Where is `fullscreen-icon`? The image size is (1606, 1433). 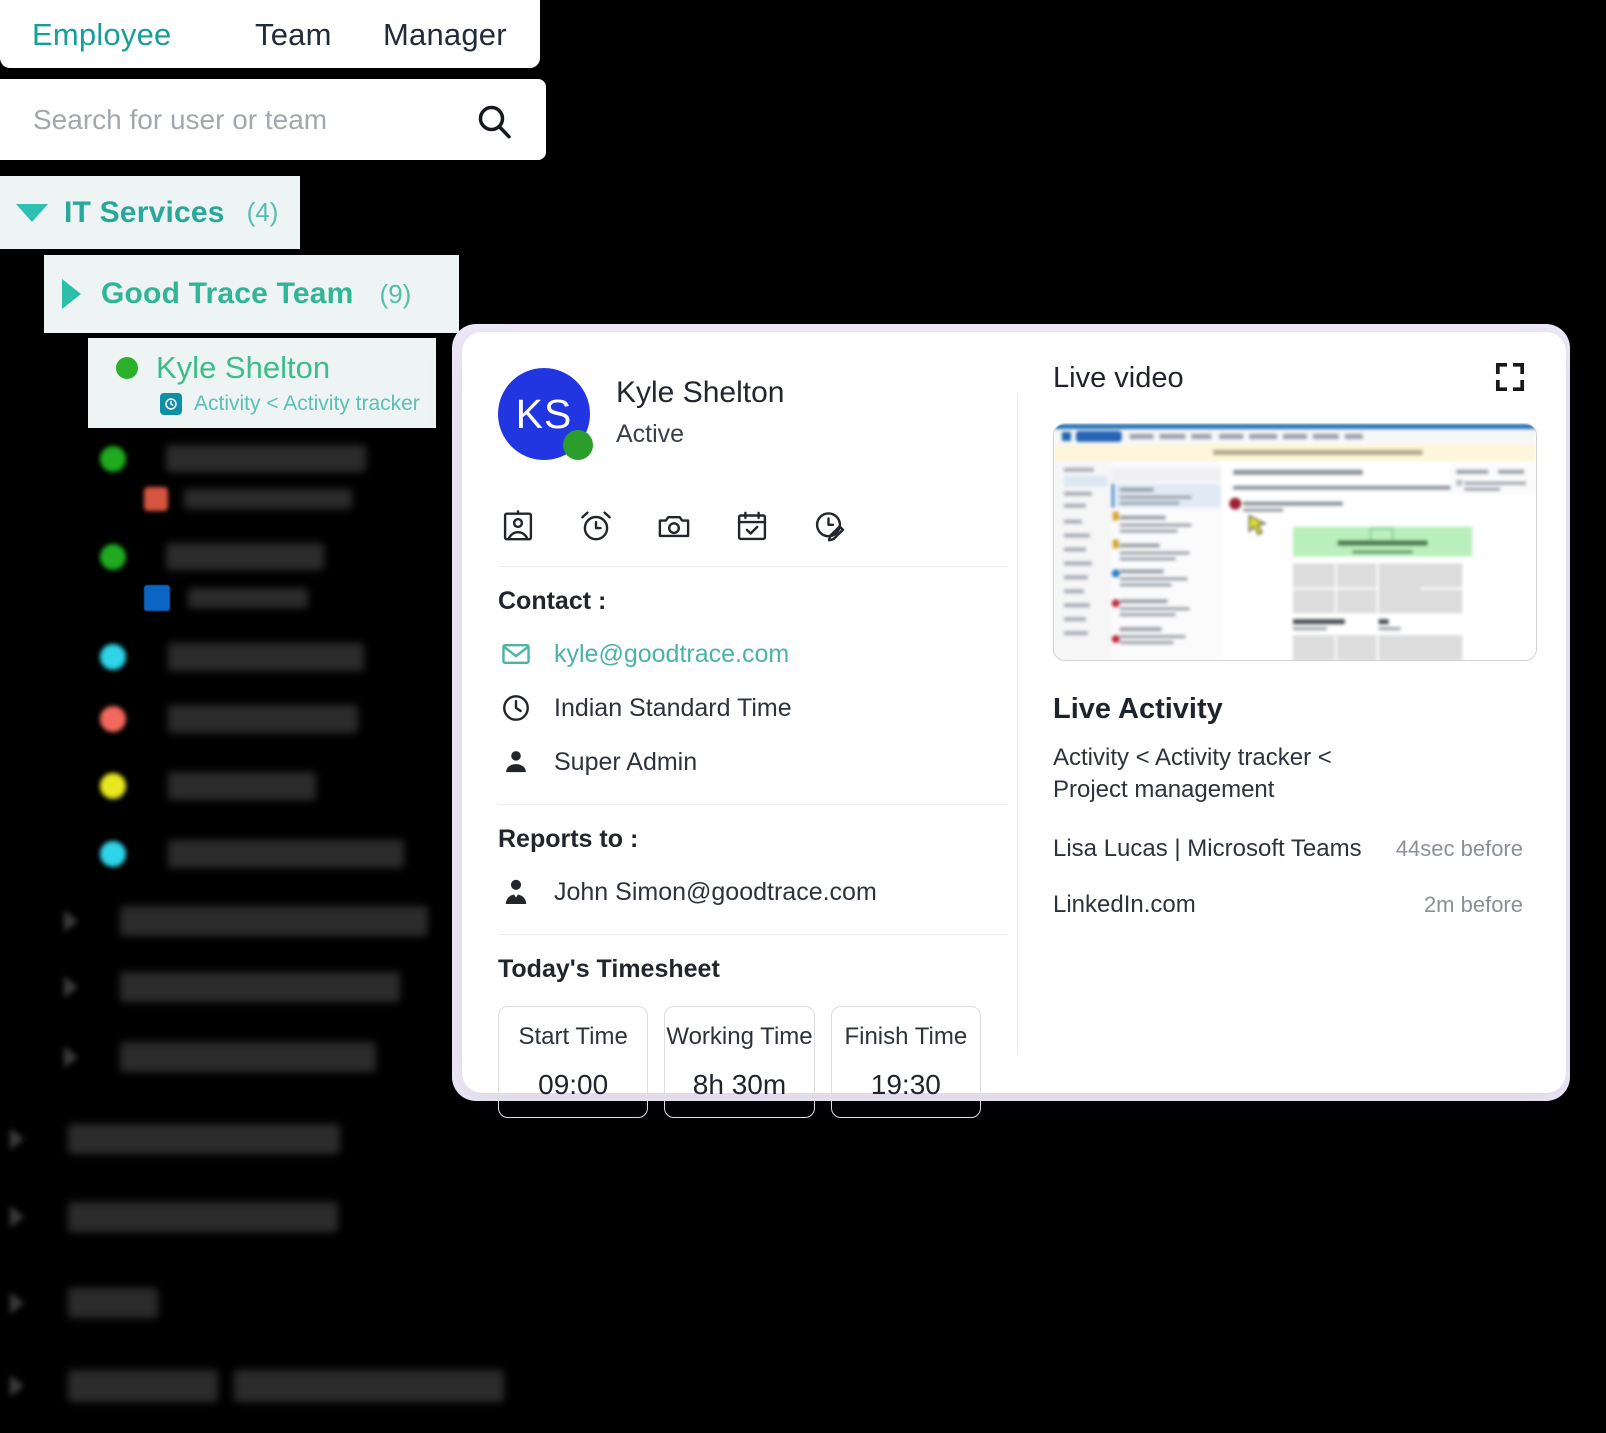 fullscreen-icon is located at coordinates (1510, 379).